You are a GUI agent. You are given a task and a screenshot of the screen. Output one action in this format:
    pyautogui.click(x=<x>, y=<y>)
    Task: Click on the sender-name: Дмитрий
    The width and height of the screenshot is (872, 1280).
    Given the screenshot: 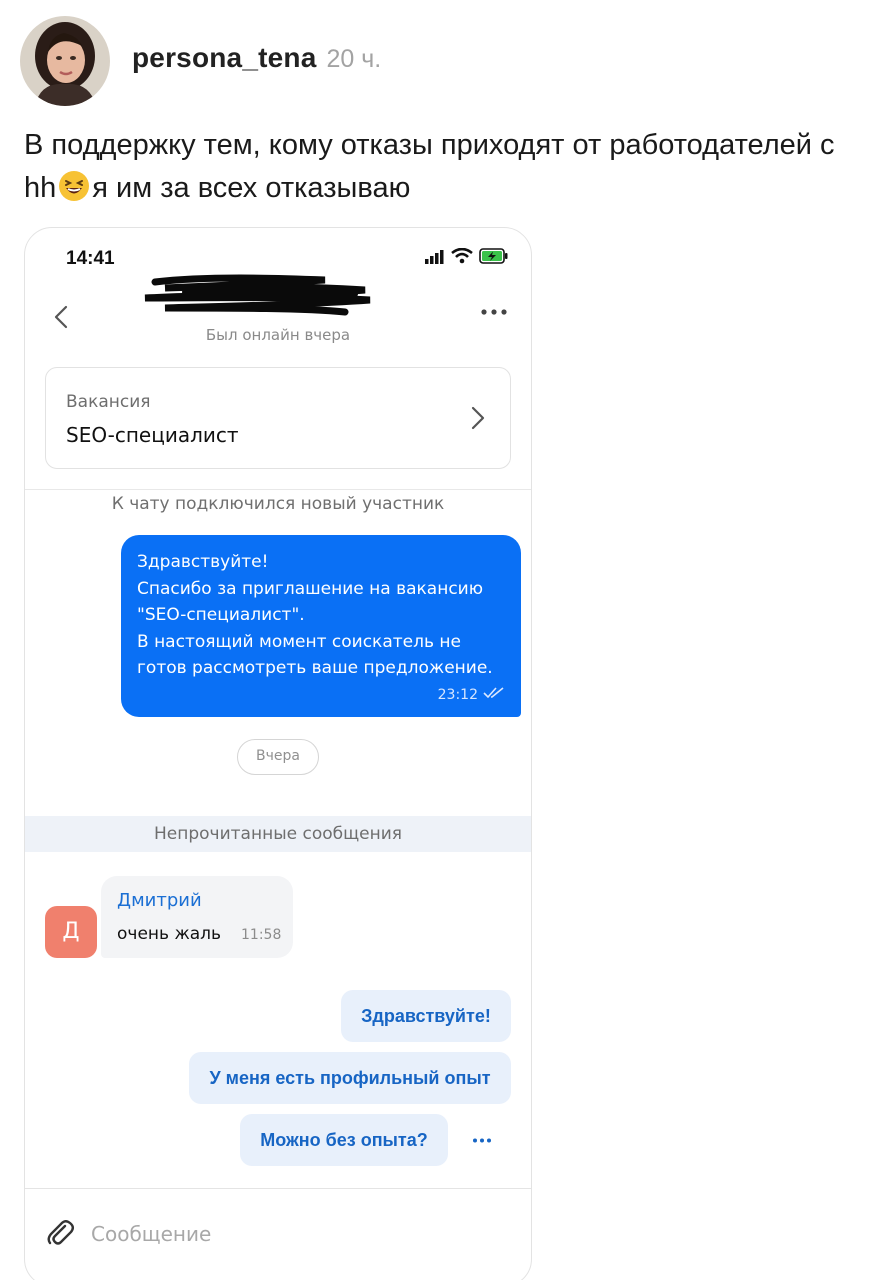 What is the action you would take?
    pyautogui.click(x=159, y=900)
    